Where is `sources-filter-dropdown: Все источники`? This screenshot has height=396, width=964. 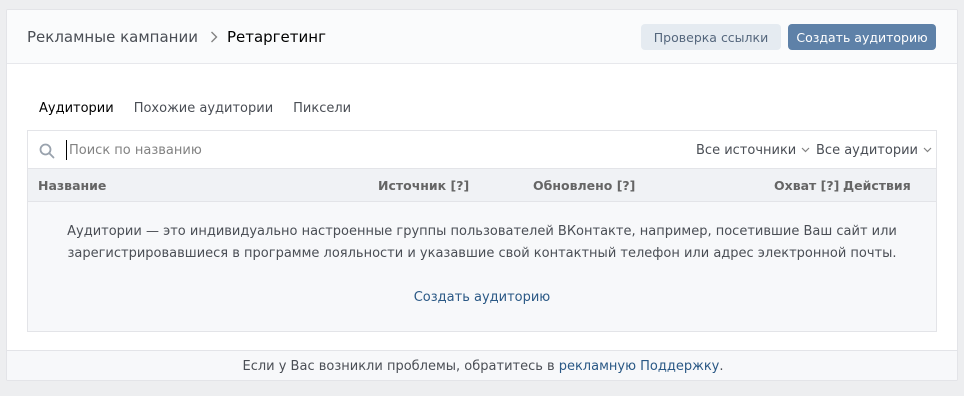
sources-filter-dropdown: Все источники is located at coordinates (753, 150).